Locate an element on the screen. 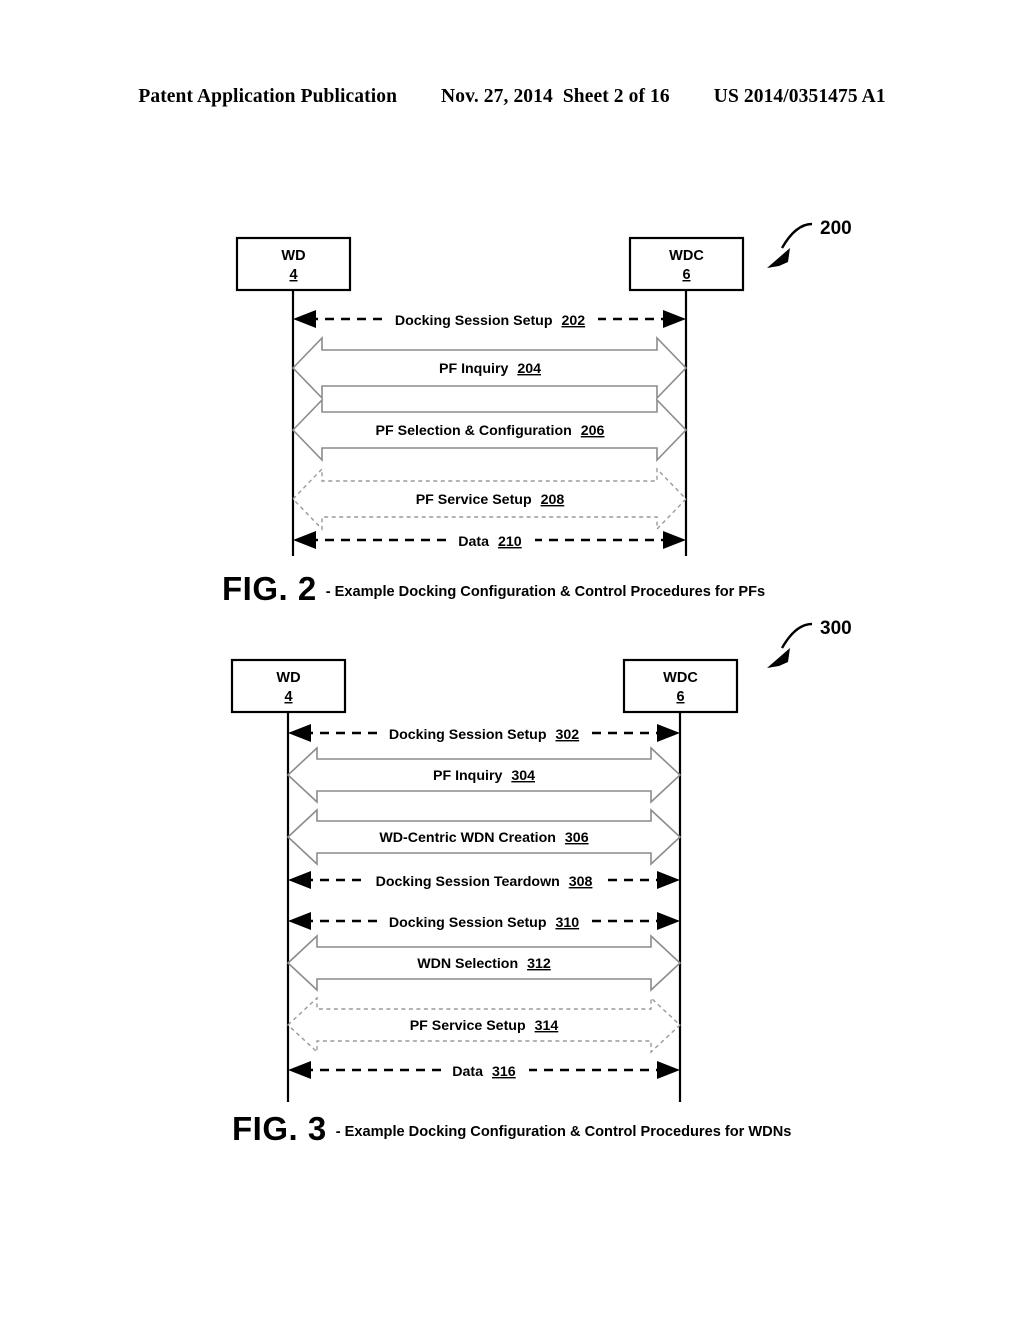  figure-2-message-202: Docking Session Setup 202 is located at coordinates (489, 319).